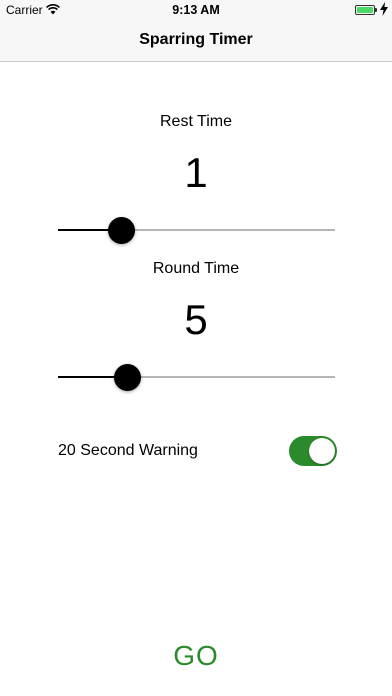 Image resolution: width=392 pixels, height=696 pixels. I want to click on round-time-label: Round Time, so click(196, 268).